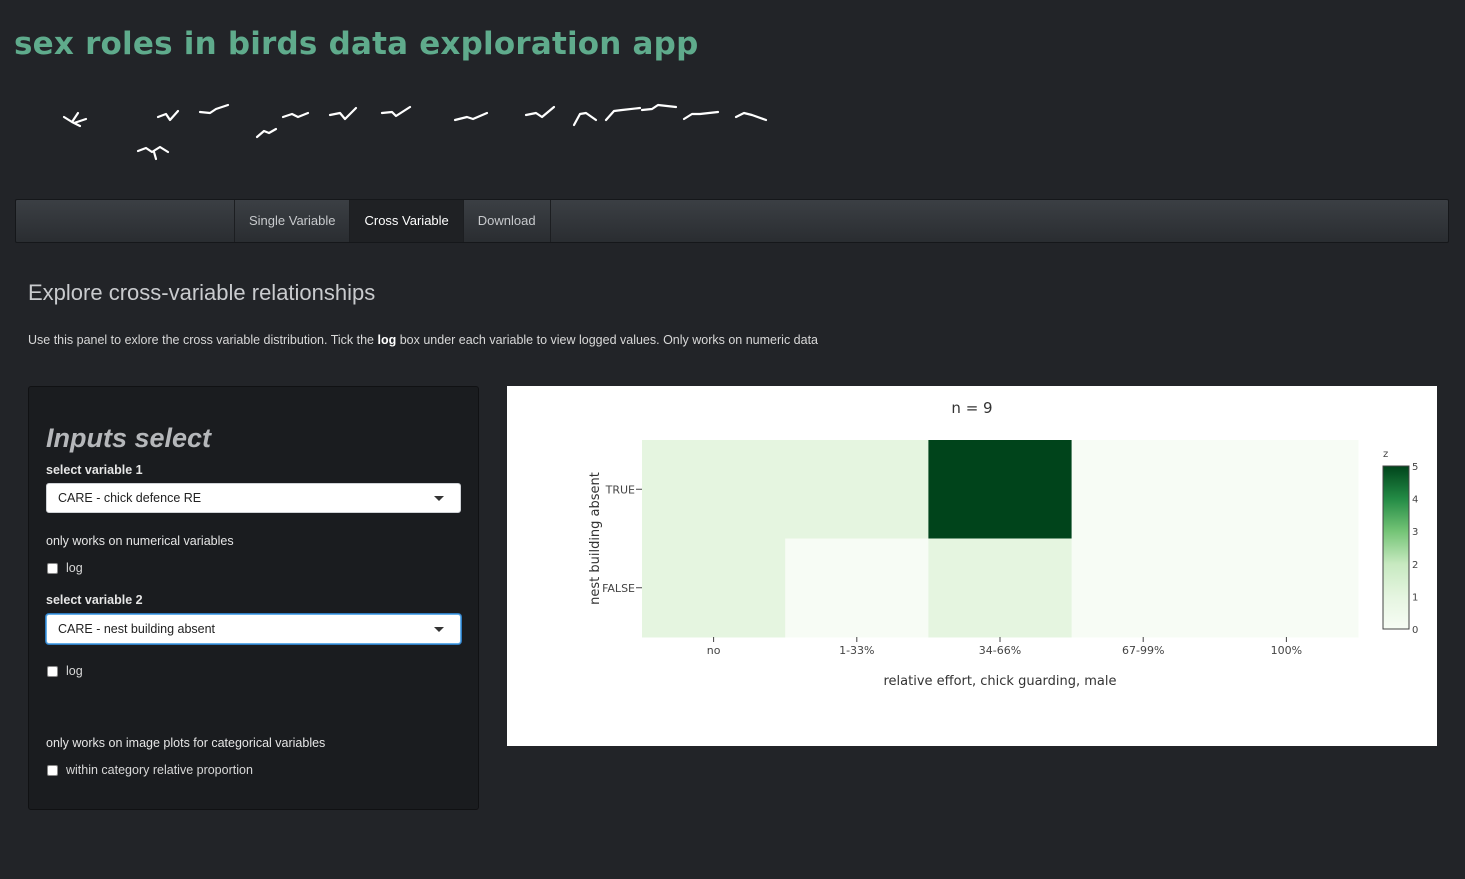 The height and width of the screenshot is (879, 1465). What do you see at coordinates (1396, 547) in the screenshot?
I see `colorbar` at bounding box center [1396, 547].